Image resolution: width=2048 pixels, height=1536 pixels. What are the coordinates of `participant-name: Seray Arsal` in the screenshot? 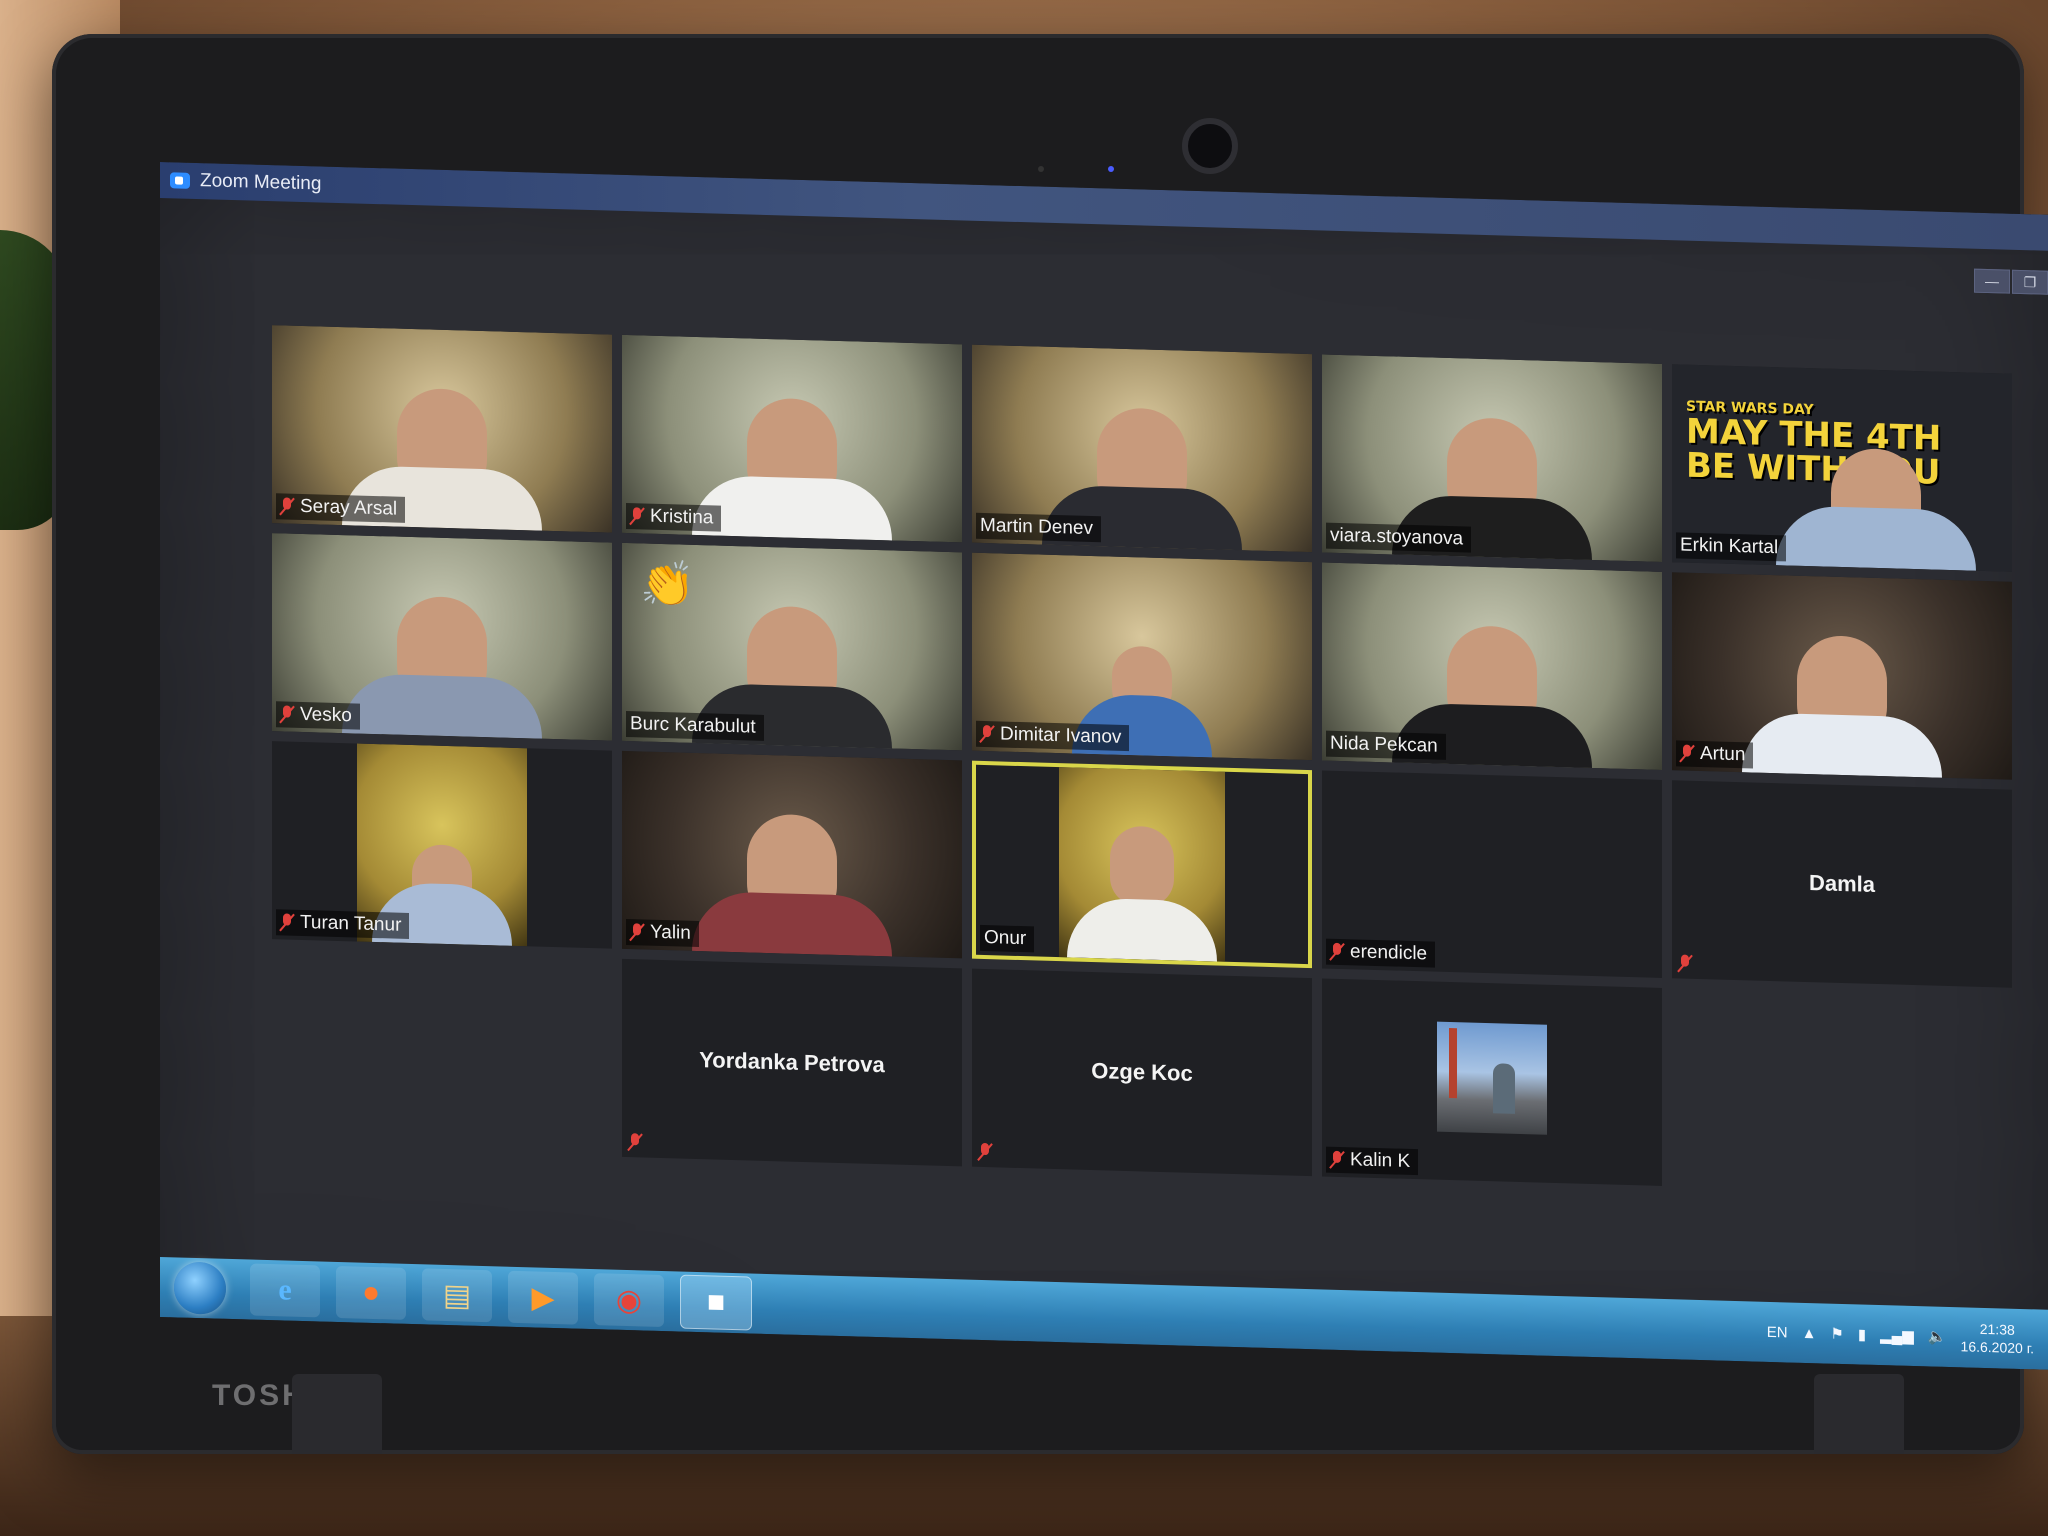 It's located at (349, 507).